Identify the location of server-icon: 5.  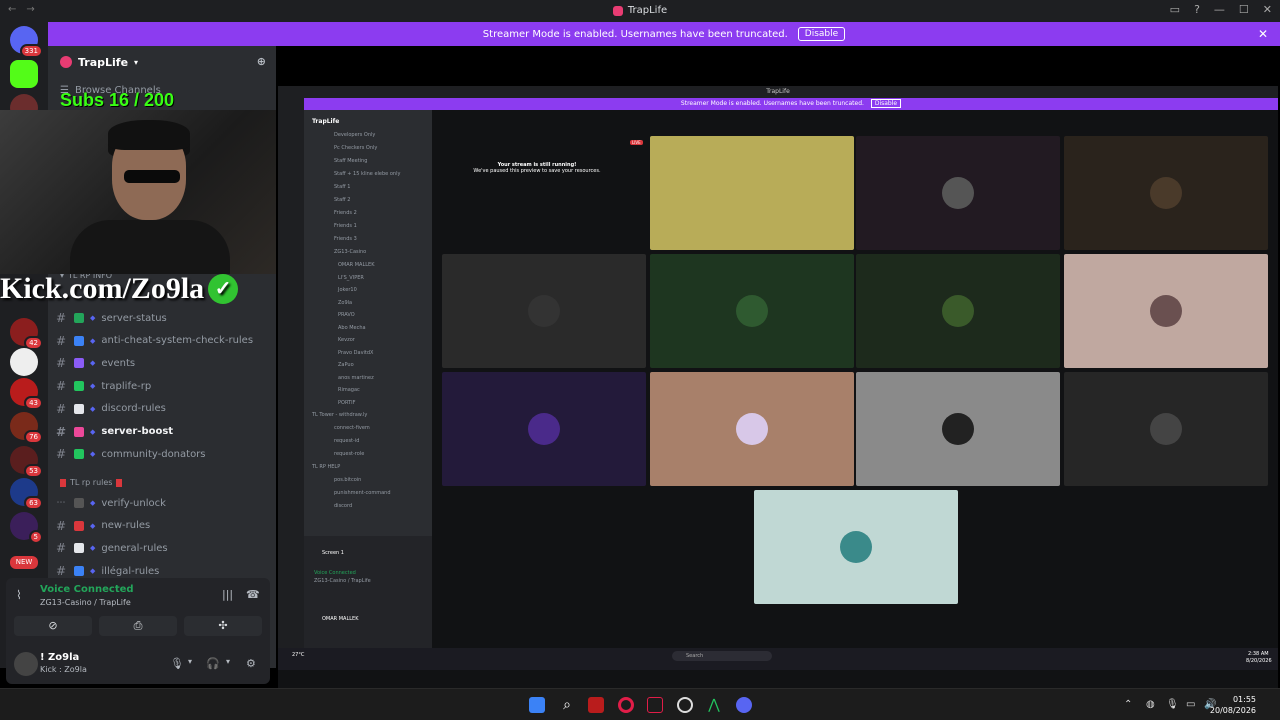
(26, 528).